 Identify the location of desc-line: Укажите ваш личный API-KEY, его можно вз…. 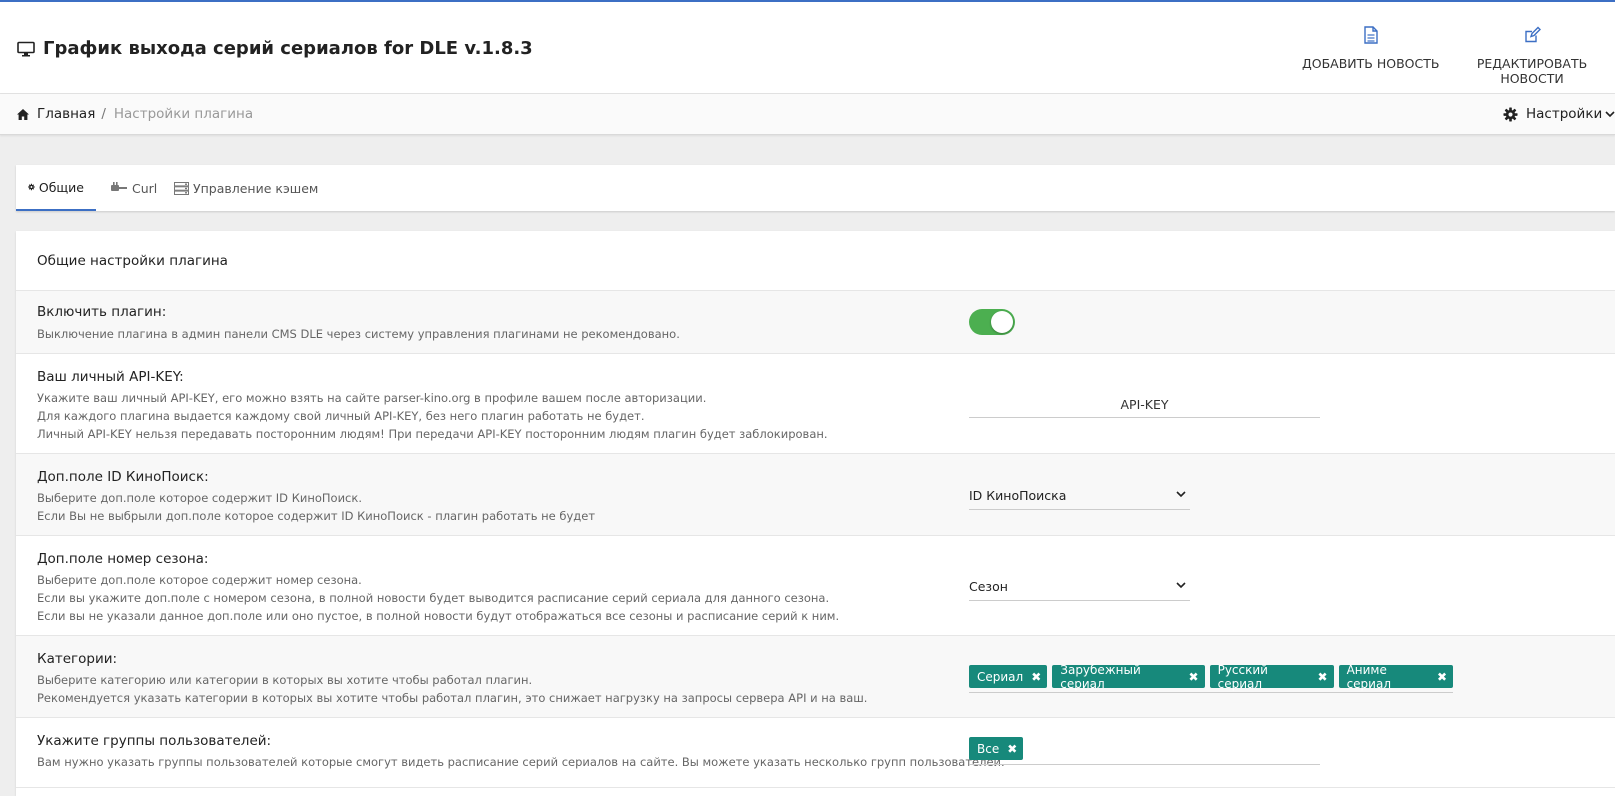
(372, 398).